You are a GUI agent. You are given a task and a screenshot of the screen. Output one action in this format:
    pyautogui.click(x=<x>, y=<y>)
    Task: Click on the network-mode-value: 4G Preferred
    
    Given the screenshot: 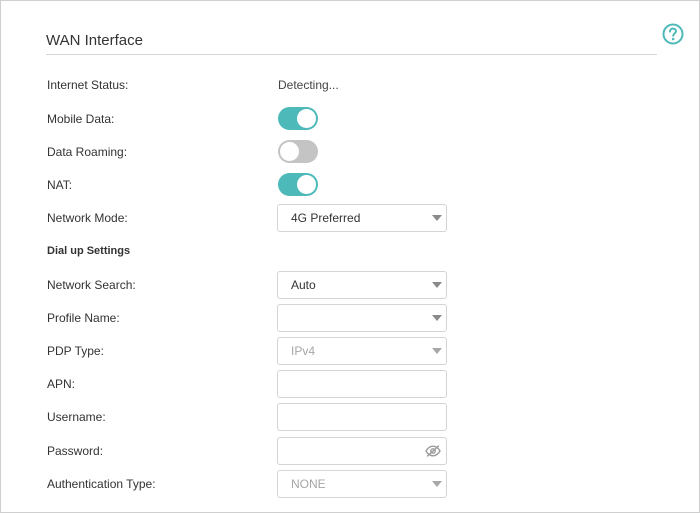 What is the action you would take?
    pyautogui.click(x=326, y=218)
    